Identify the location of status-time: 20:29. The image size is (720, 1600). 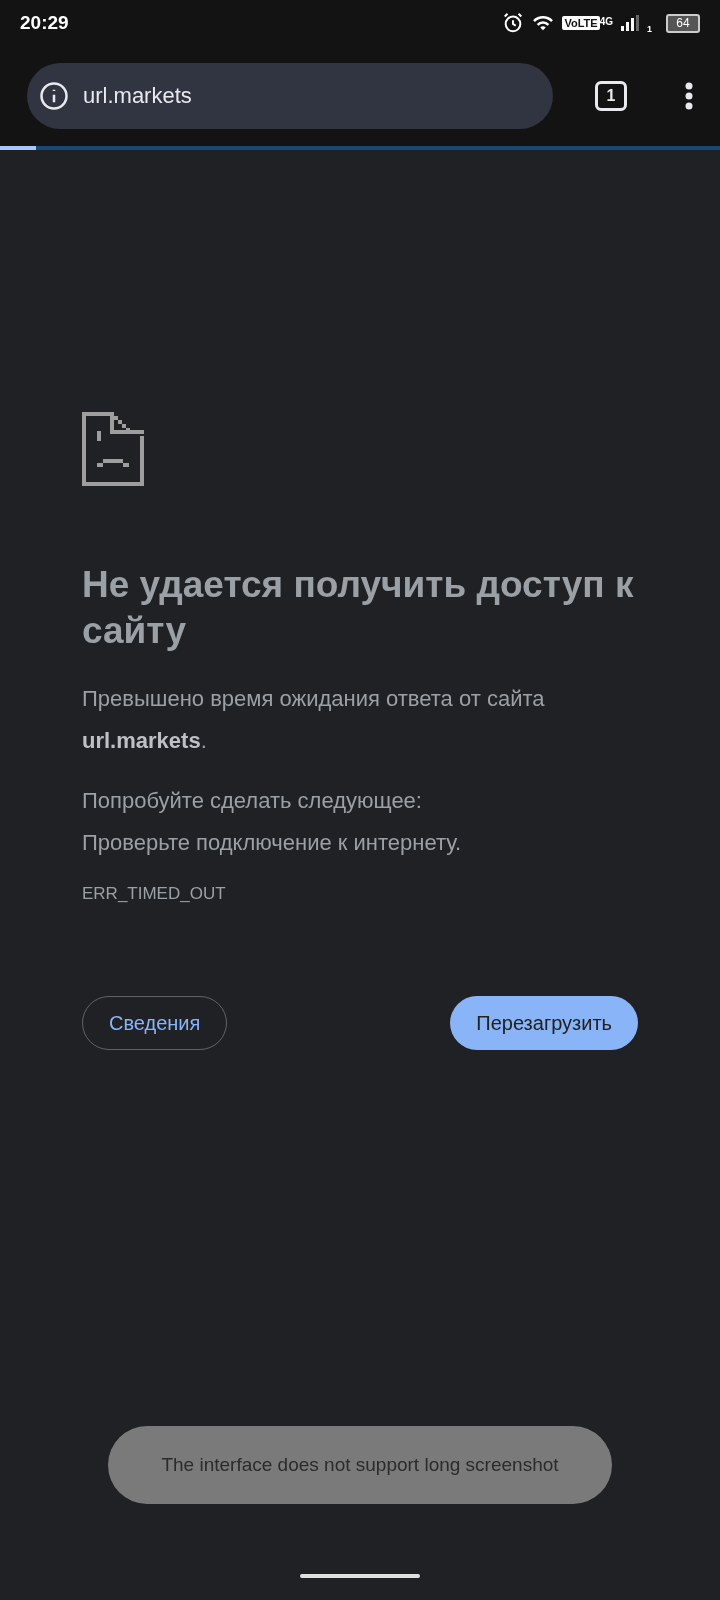
(44, 23).